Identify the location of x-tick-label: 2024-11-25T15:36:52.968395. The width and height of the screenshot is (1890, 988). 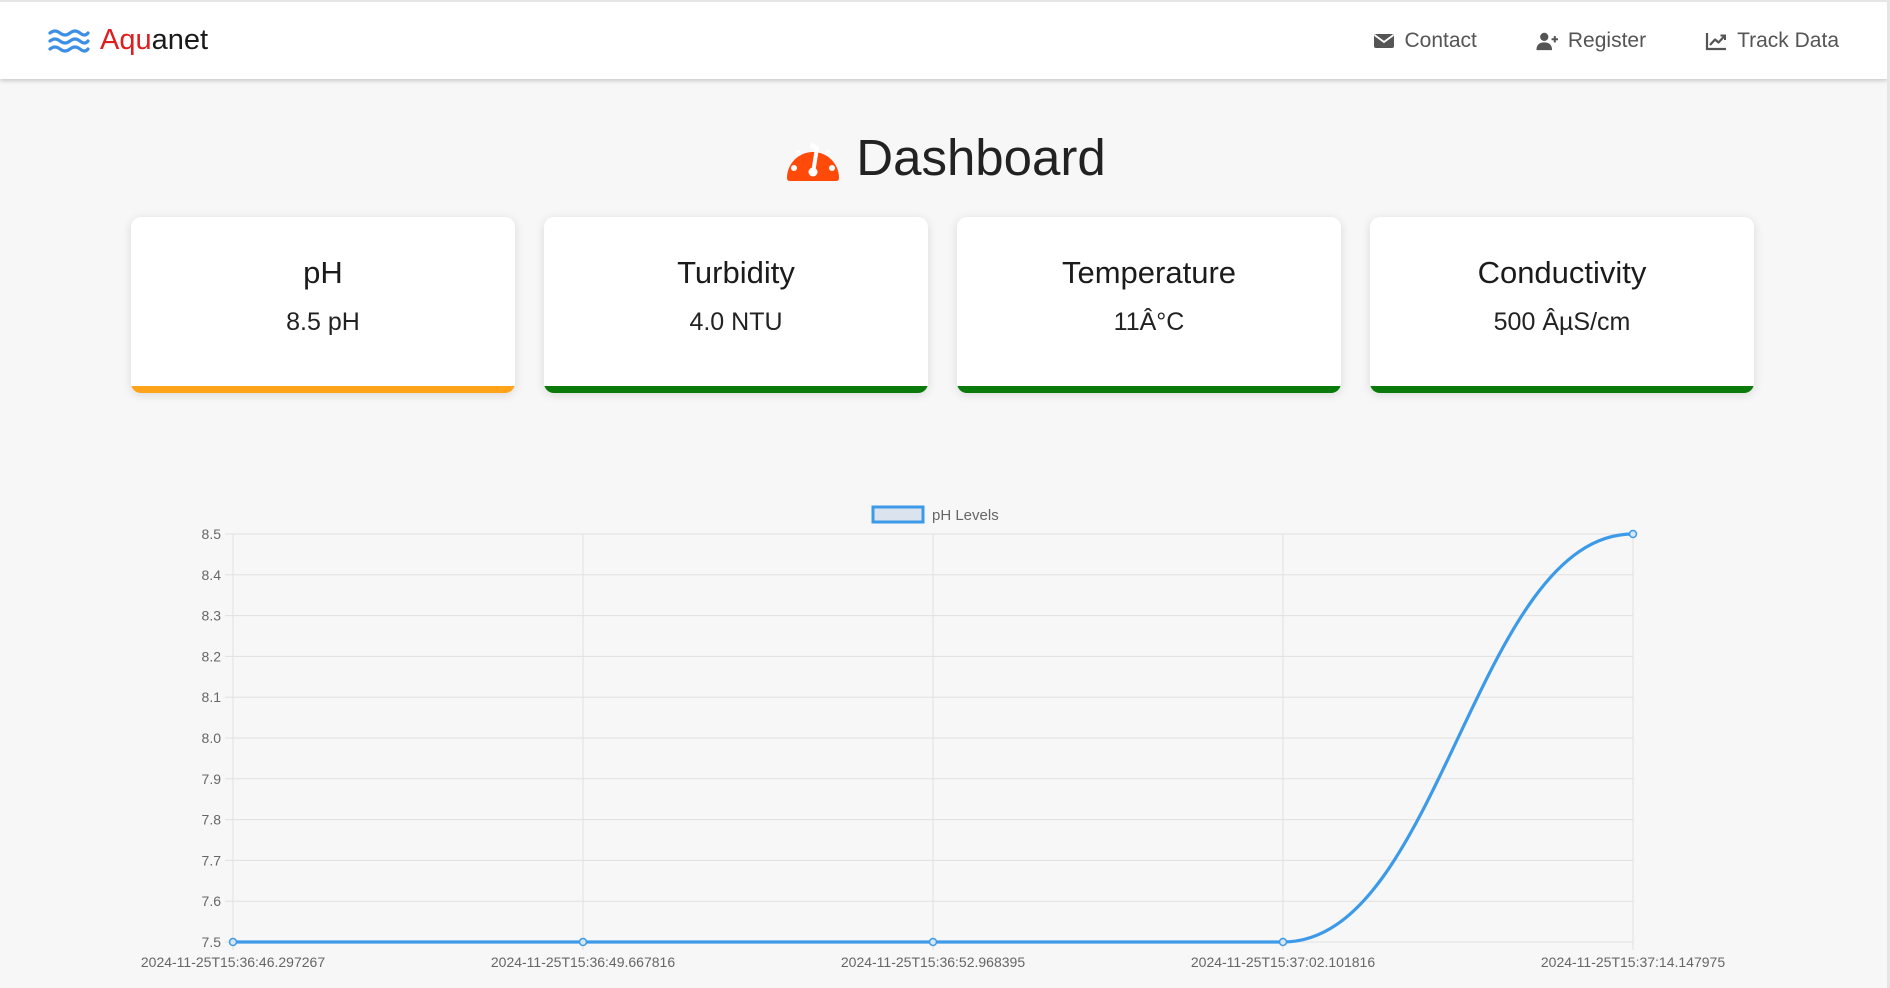
(933, 962).